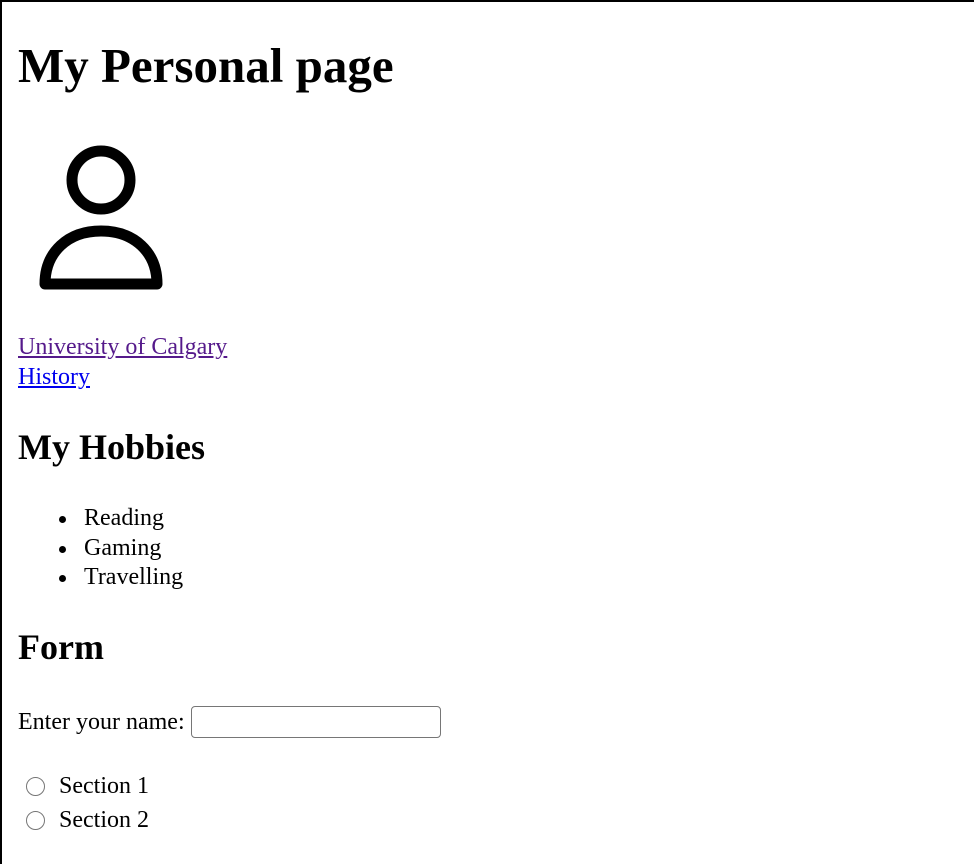  I want to click on user-icon, so click(102, 216).